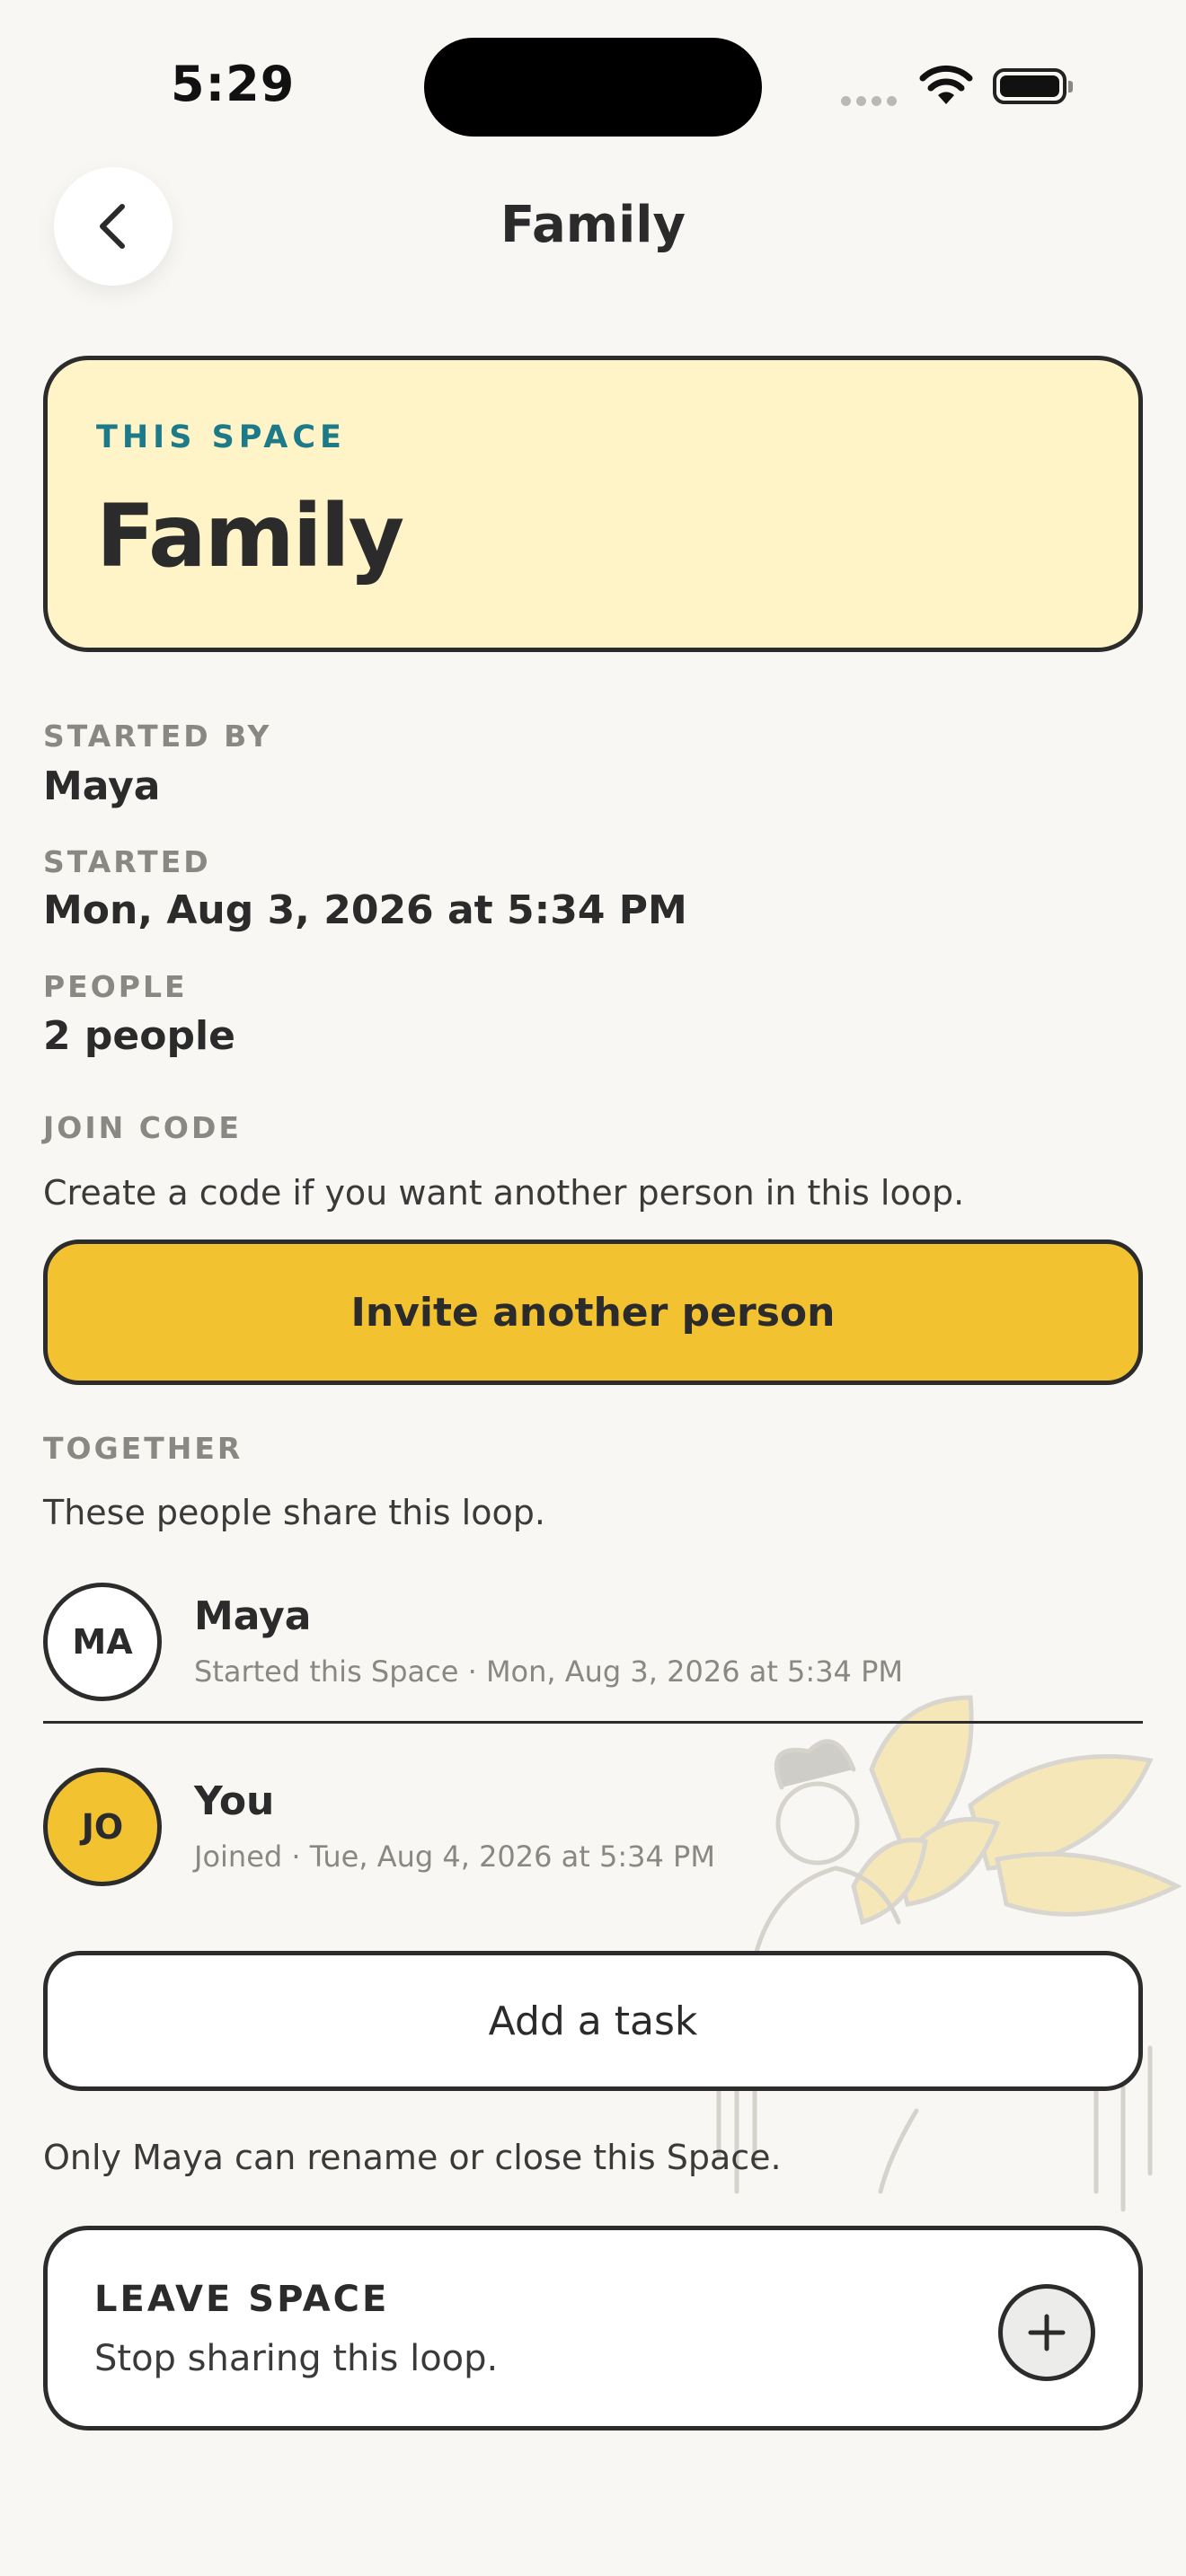 This screenshot has width=1186, height=2576. Describe the element at coordinates (221, 437) in the screenshot. I see `space-eyebrow: THIS SPACE` at that location.